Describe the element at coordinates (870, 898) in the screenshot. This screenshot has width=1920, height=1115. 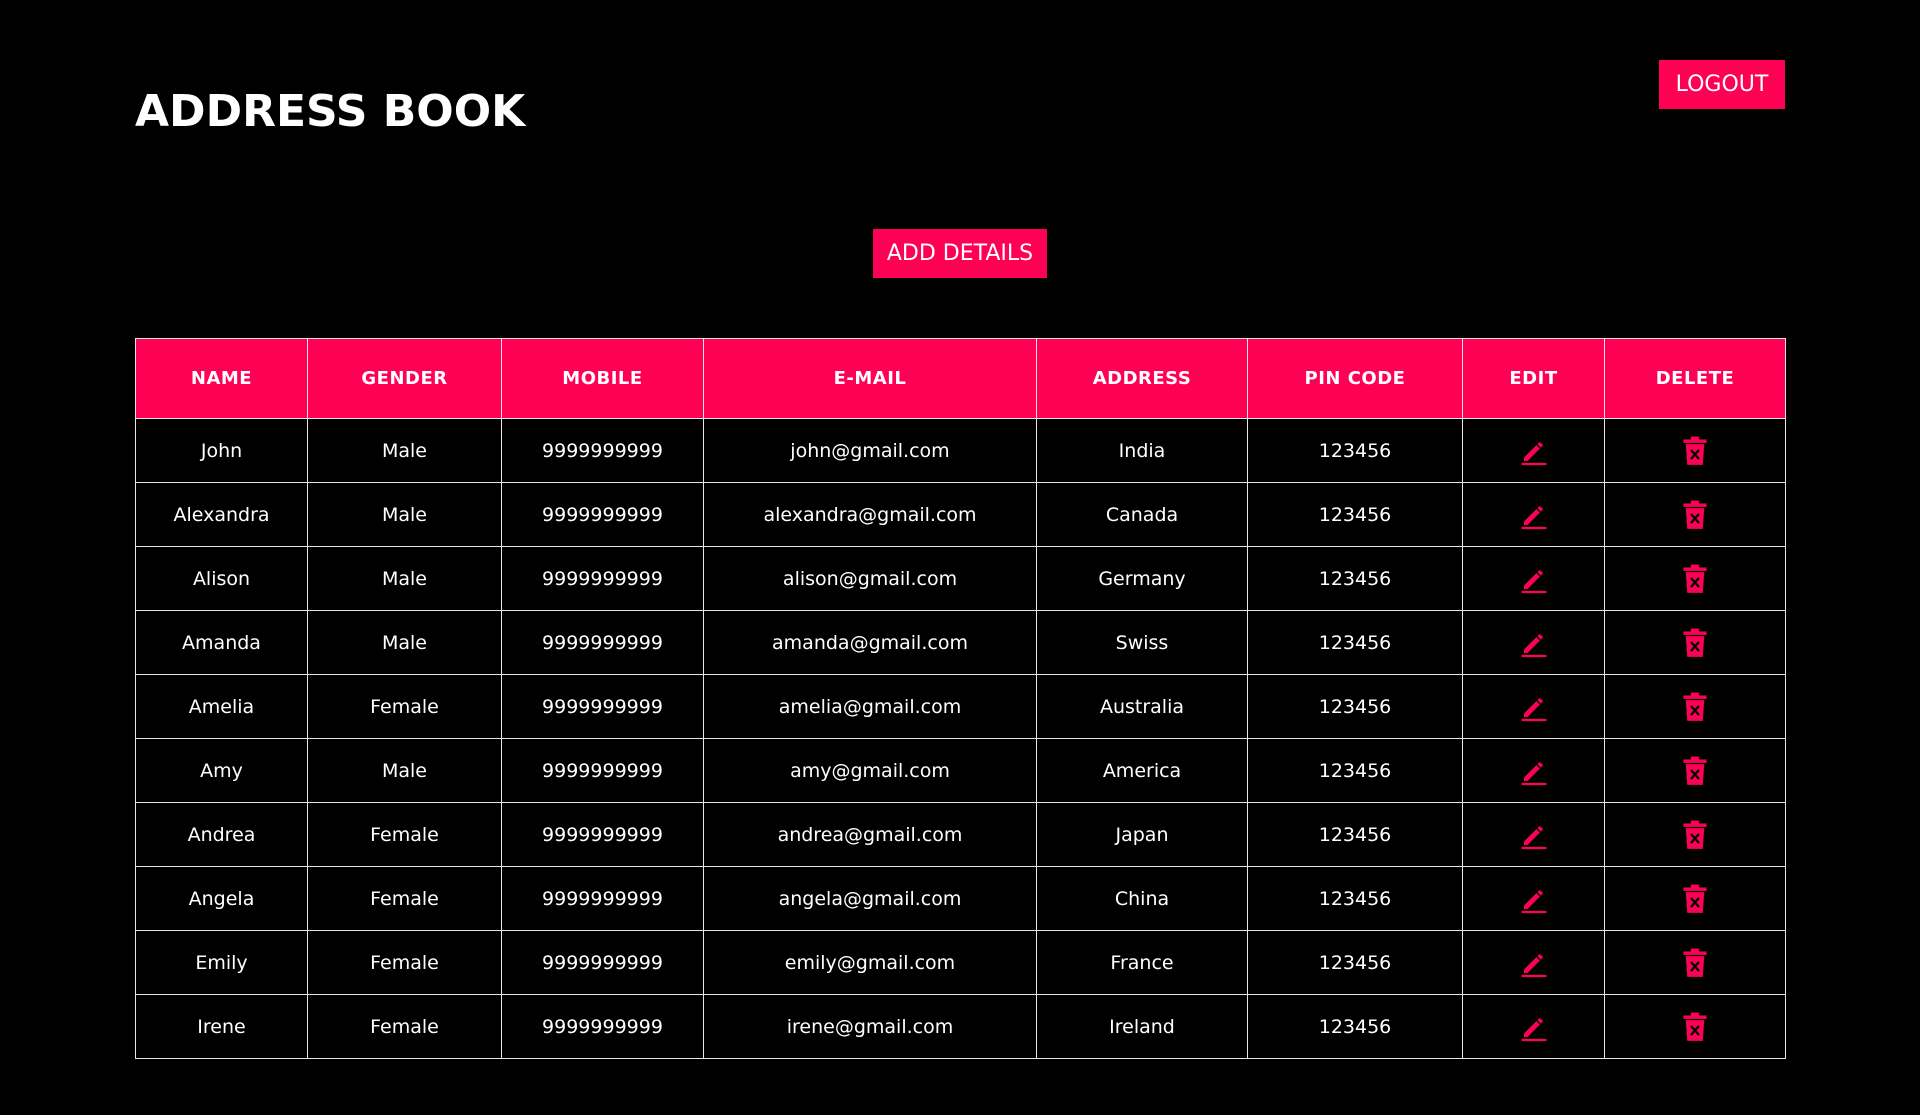
I see `cell-email: angela@gmail.com` at that location.